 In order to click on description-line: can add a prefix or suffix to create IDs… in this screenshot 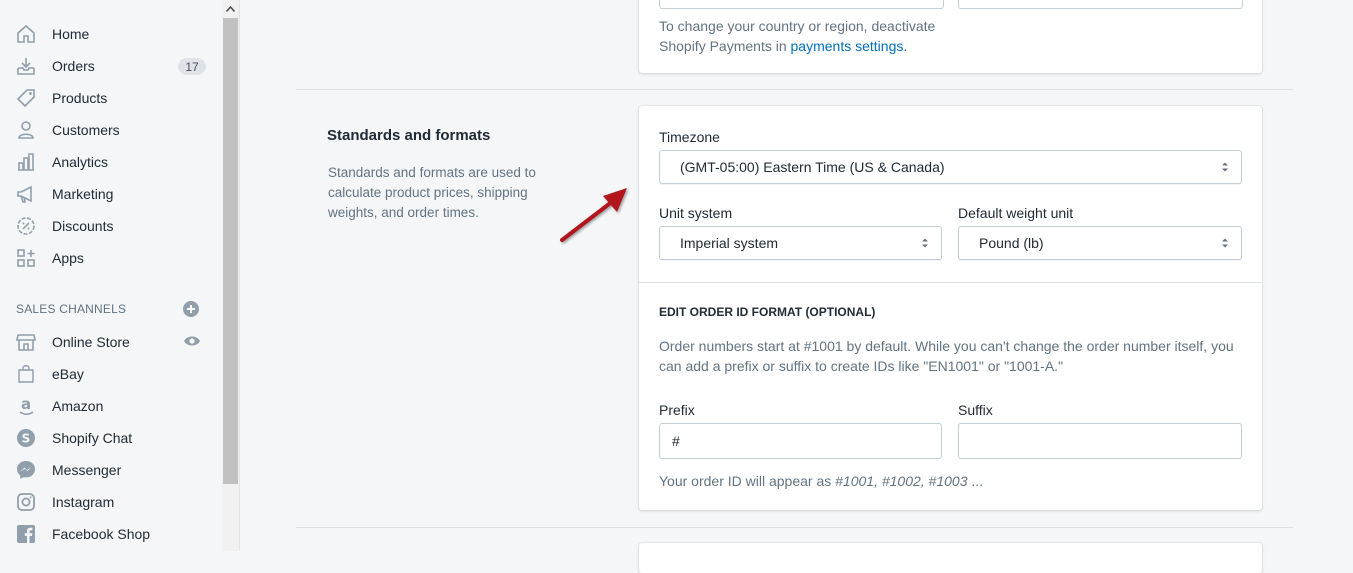, I will do `click(861, 366)`.